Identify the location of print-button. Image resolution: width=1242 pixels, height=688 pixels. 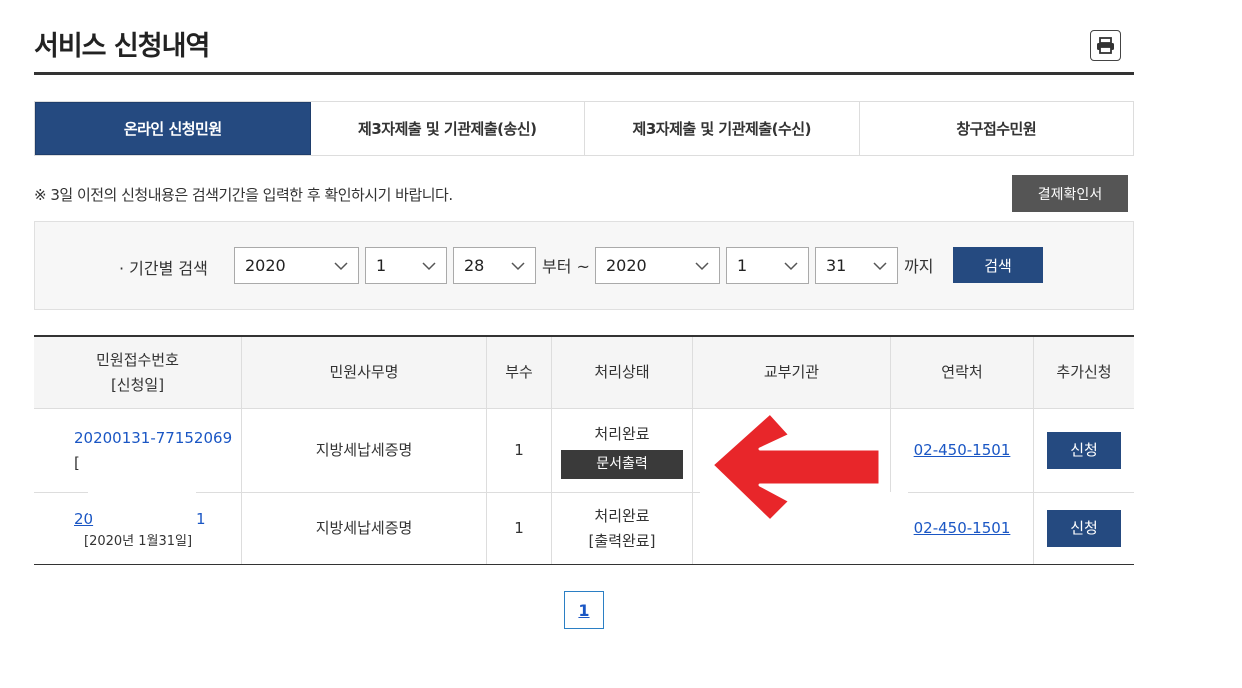
(1105, 45).